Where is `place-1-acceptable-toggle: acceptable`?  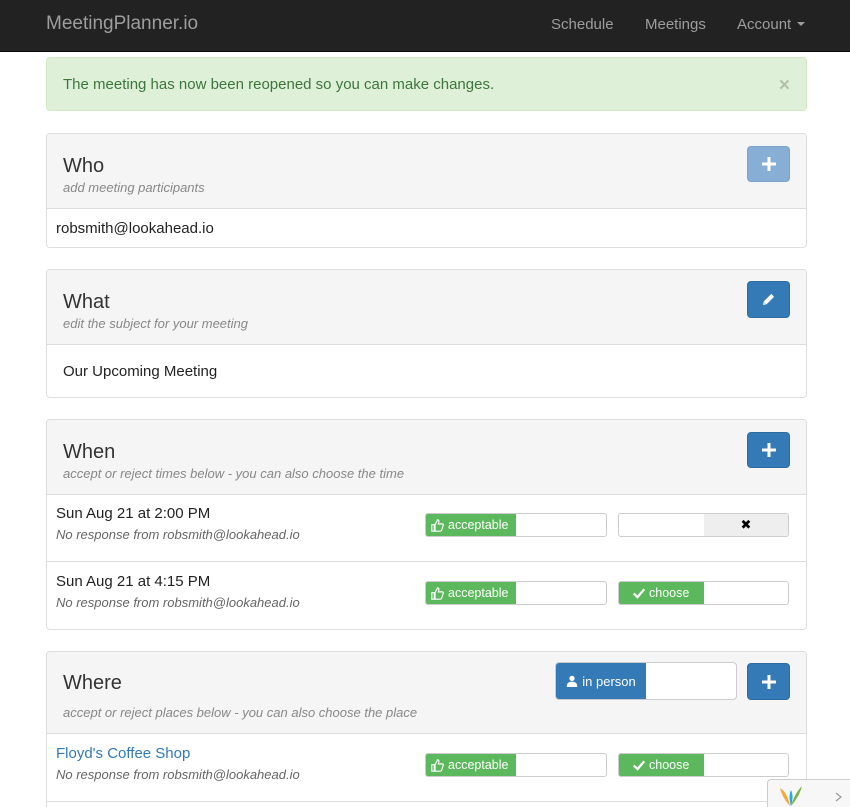
place-1-acceptable-toggle: acceptable is located at coordinates (516, 765).